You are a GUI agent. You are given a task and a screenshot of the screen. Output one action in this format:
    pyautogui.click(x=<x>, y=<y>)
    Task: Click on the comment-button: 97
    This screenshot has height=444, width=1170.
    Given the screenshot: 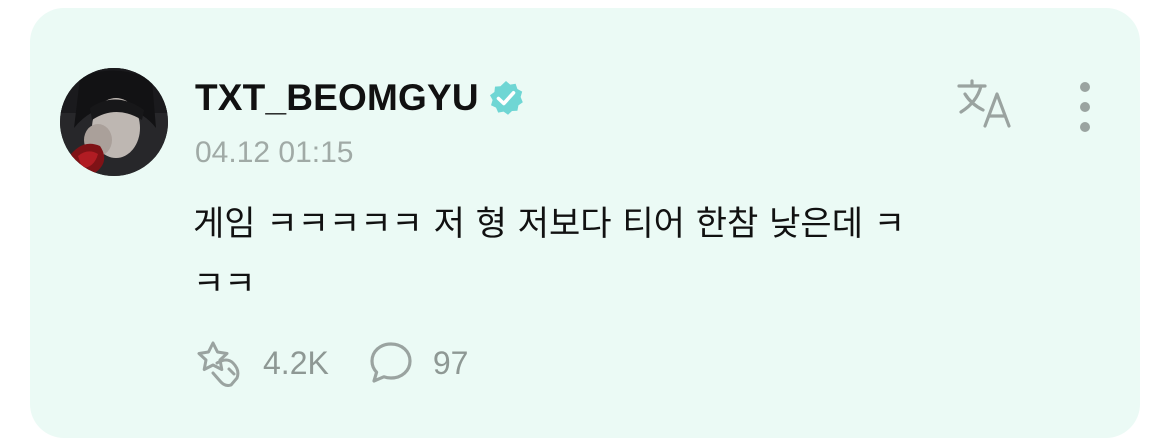 What is the action you would take?
    pyautogui.click(x=418, y=363)
    